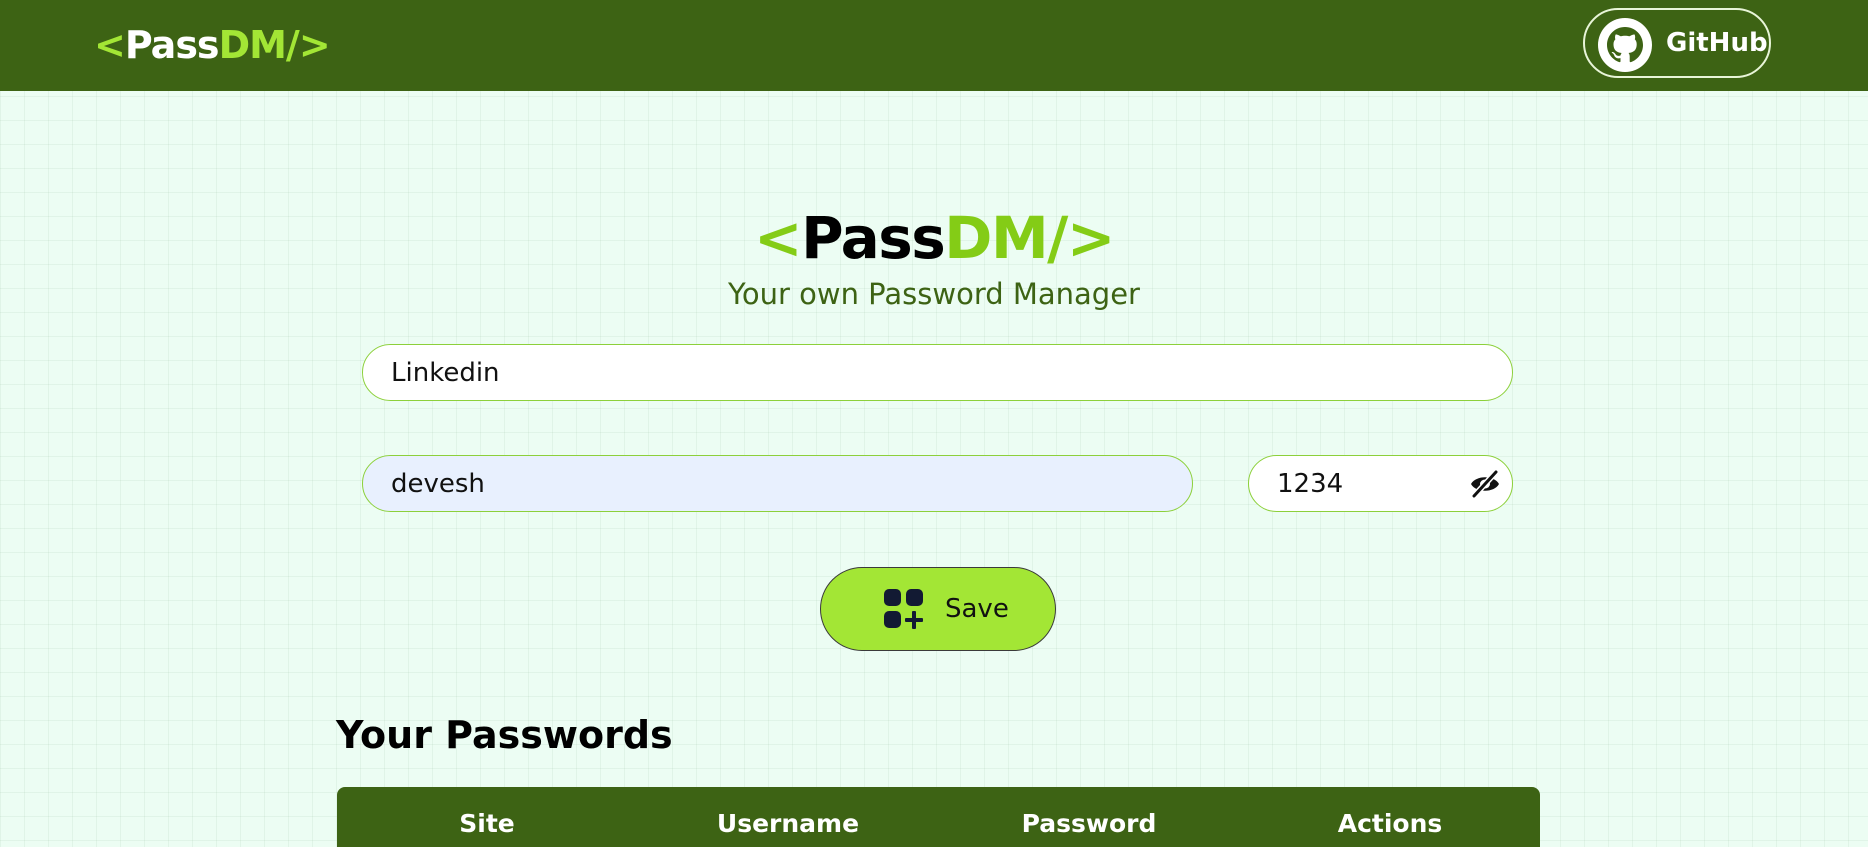 The height and width of the screenshot is (847, 1868). I want to click on add-grid-icon, so click(903, 609).